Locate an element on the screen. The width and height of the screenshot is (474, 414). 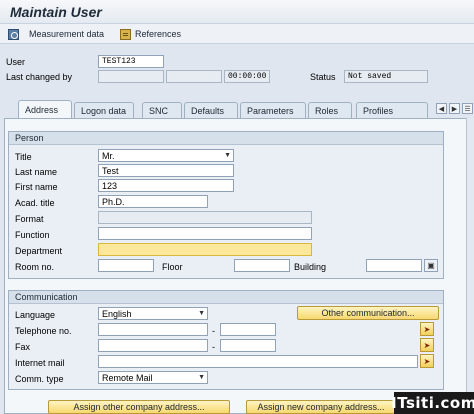
fax-extension-input is located at coordinates (248, 345).